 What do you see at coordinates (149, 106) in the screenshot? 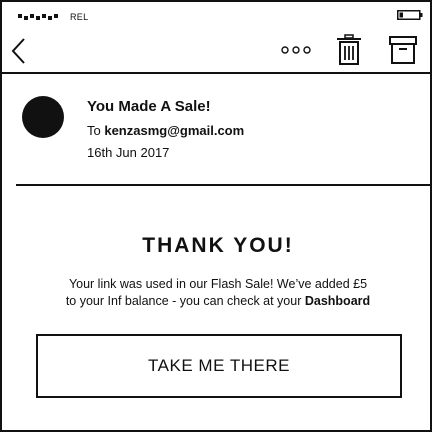
I see `message-subject: You Made A Sale!` at bounding box center [149, 106].